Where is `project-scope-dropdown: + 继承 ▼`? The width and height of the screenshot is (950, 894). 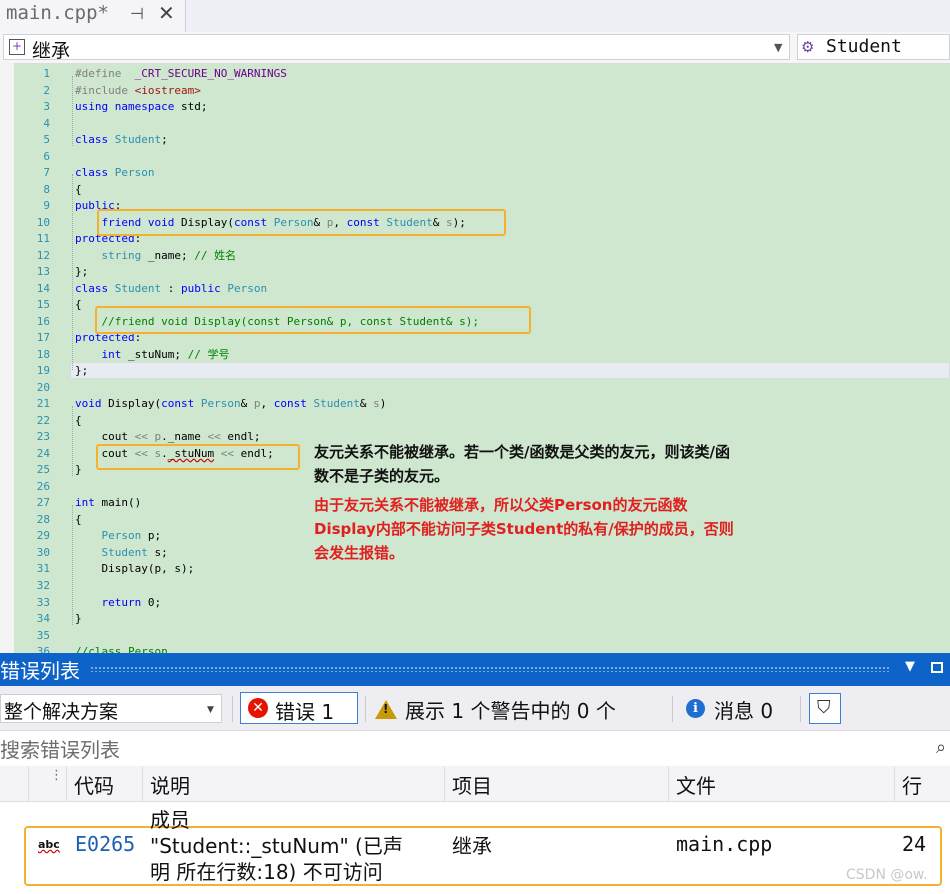 project-scope-dropdown: + 继承 ▼ is located at coordinates (396, 48).